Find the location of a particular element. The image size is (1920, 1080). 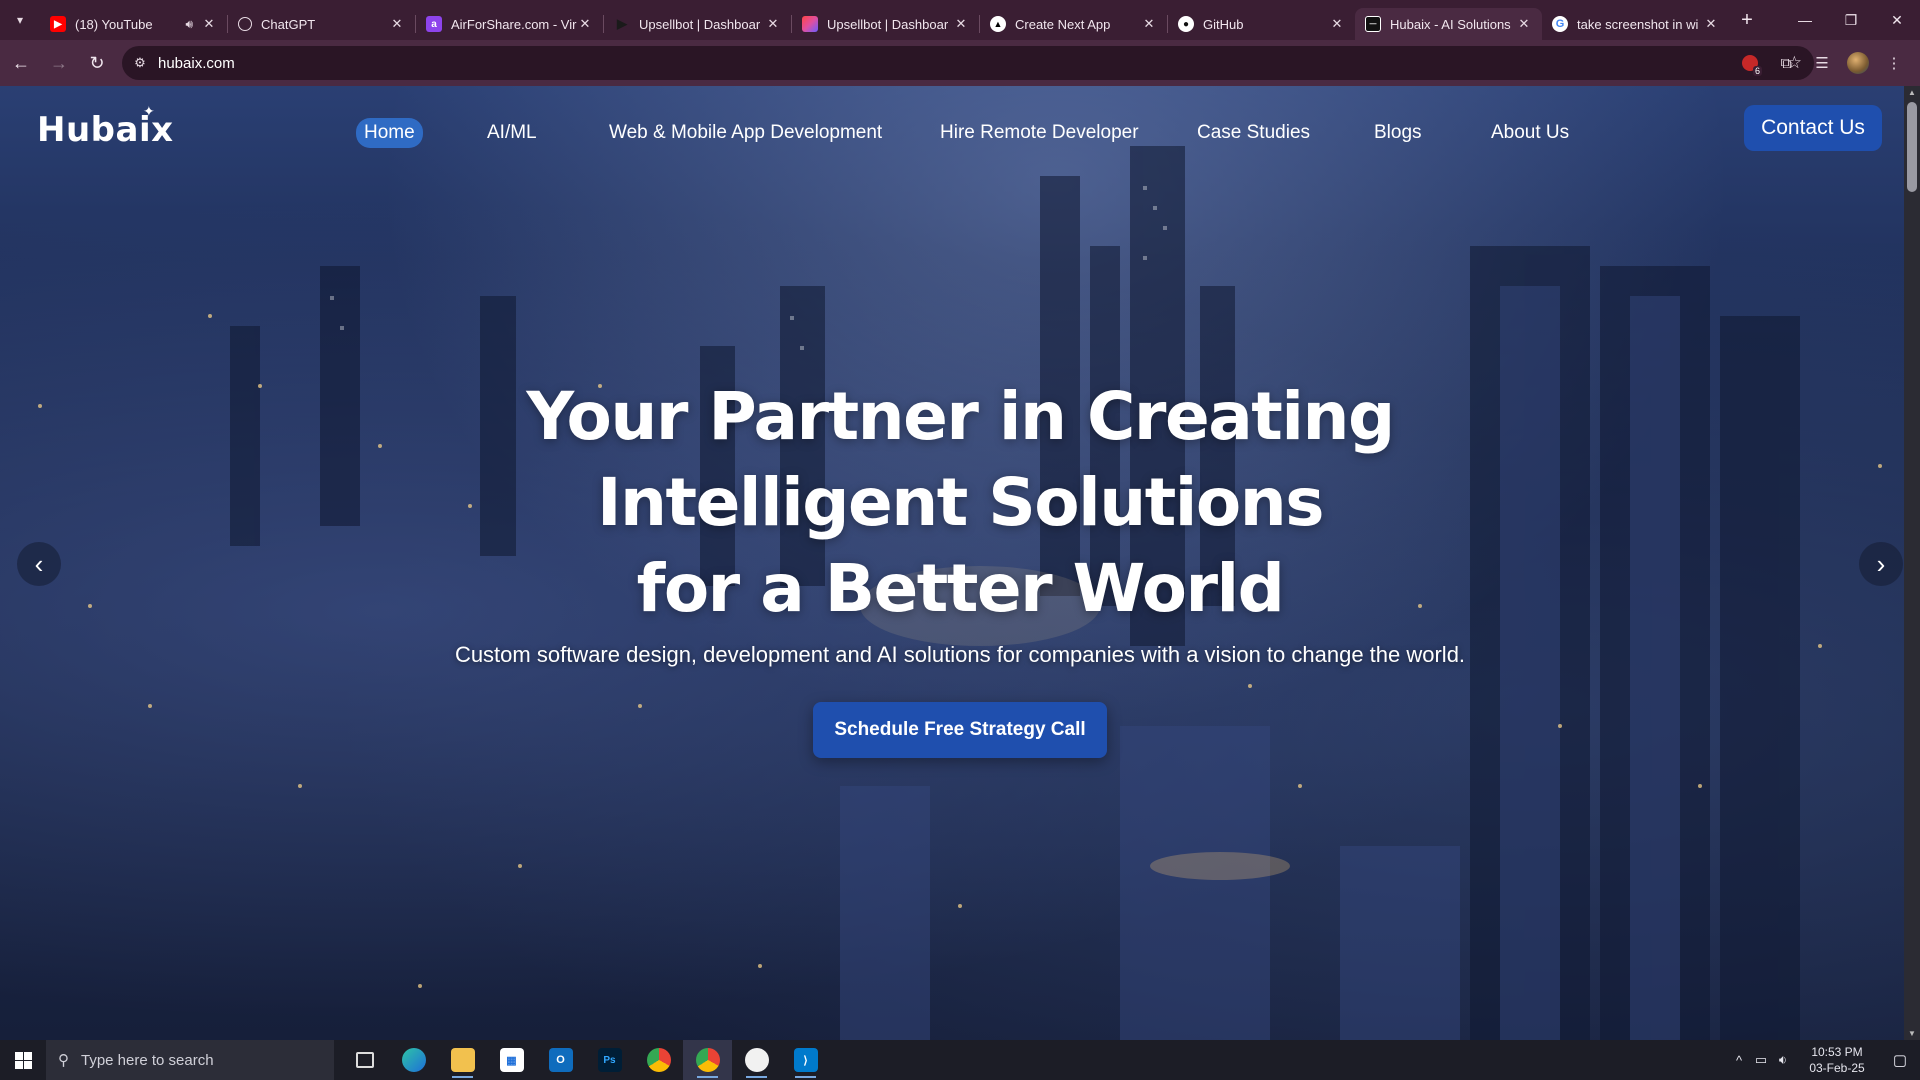

forward-button: → is located at coordinates (59, 63).